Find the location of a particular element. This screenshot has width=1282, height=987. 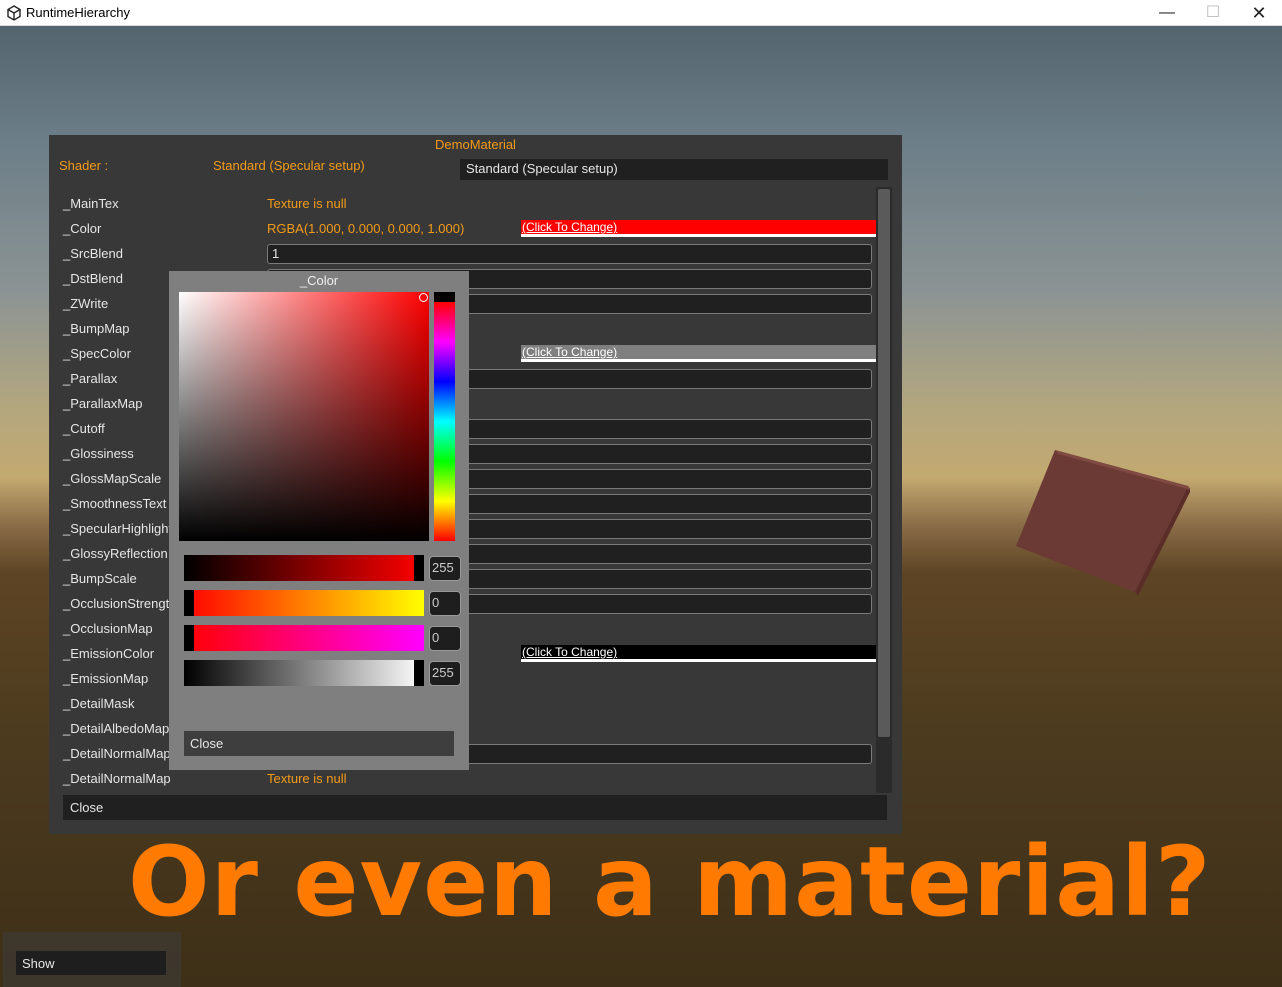

property-name: _ZWrite is located at coordinates (86, 303).